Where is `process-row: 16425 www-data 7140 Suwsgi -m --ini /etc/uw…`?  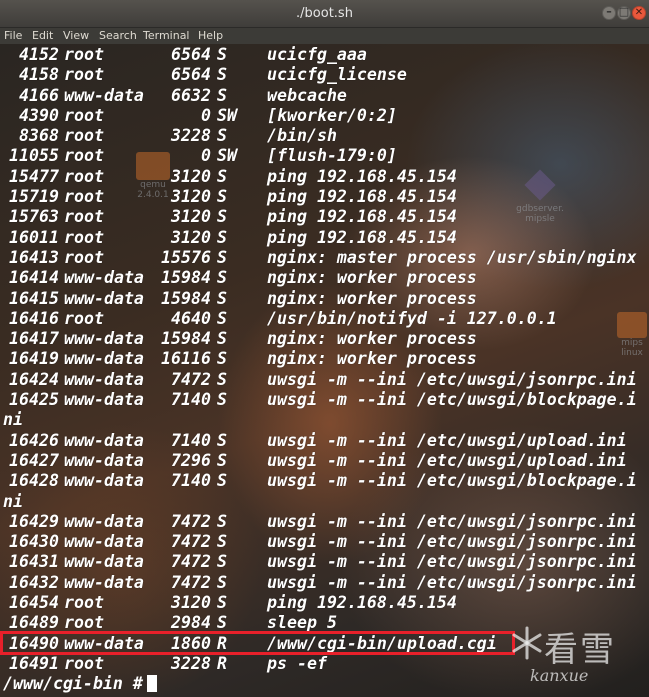 process-row: 16425 www-data 7140 Suwsgi -m --ini /etc/uw… is located at coordinates (326, 400).